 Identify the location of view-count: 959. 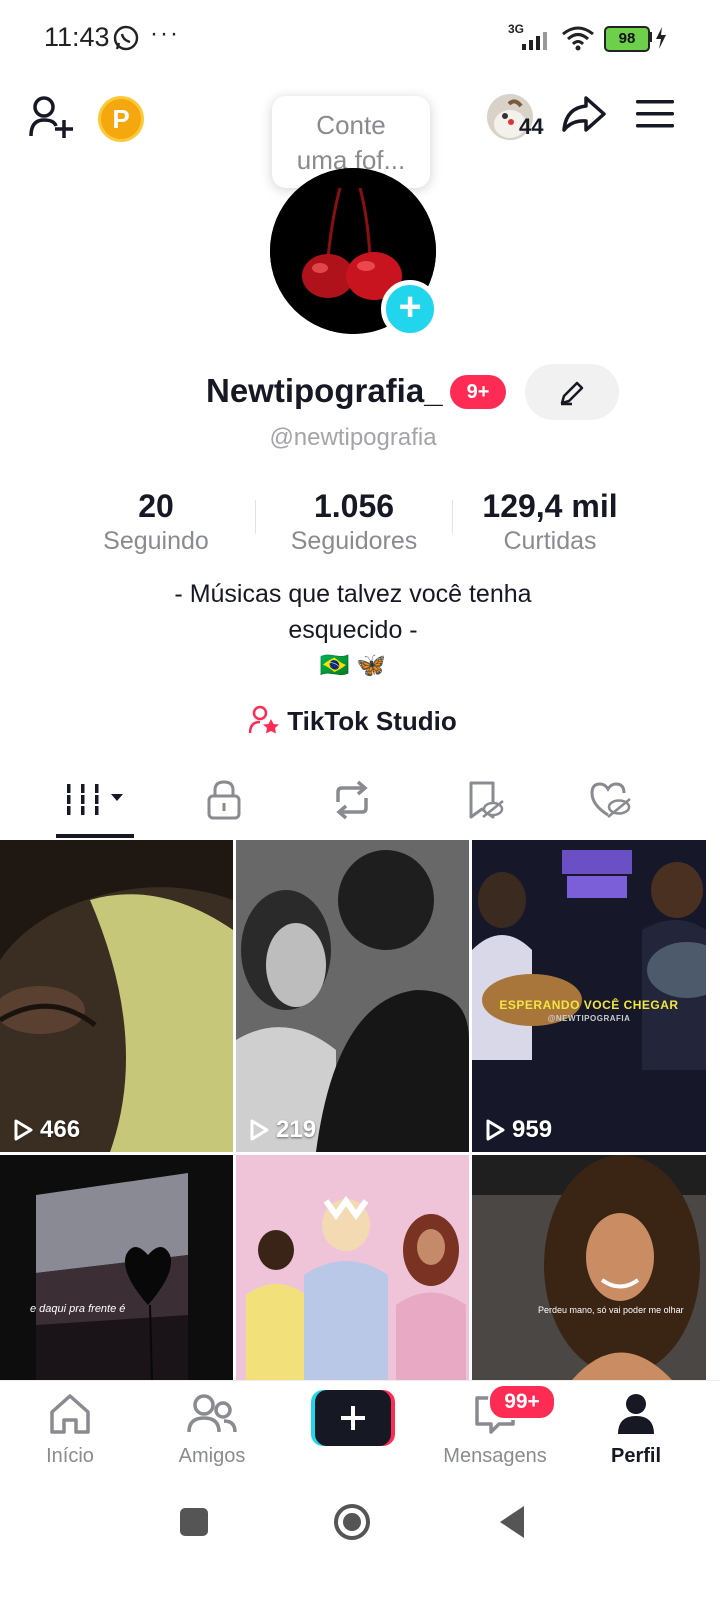
(518, 1130).